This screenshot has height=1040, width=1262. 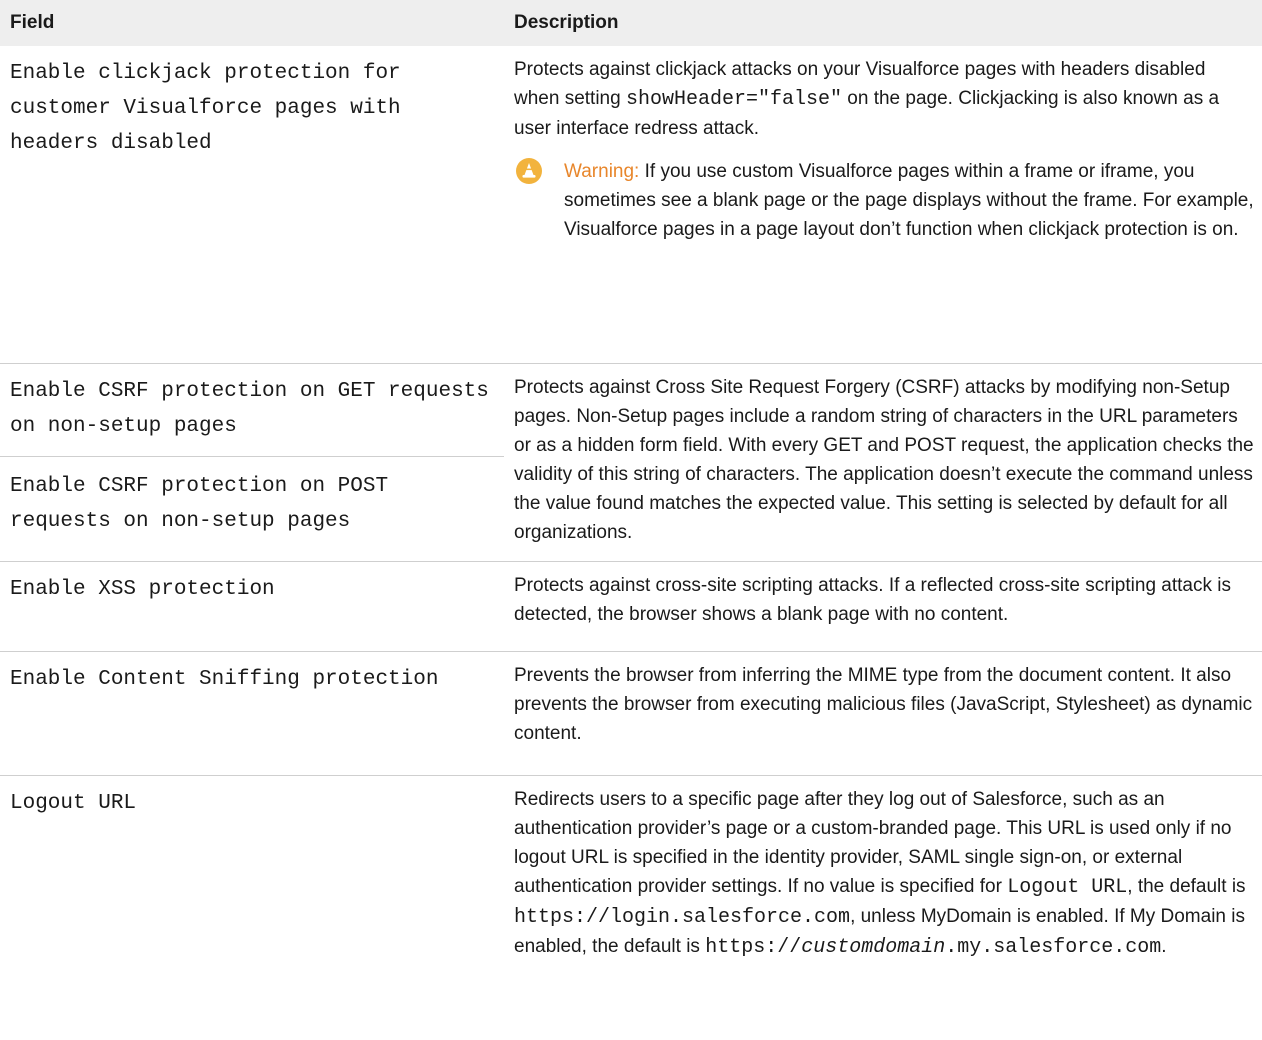 I want to click on warning-cone-icon, so click(x=529, y=171).